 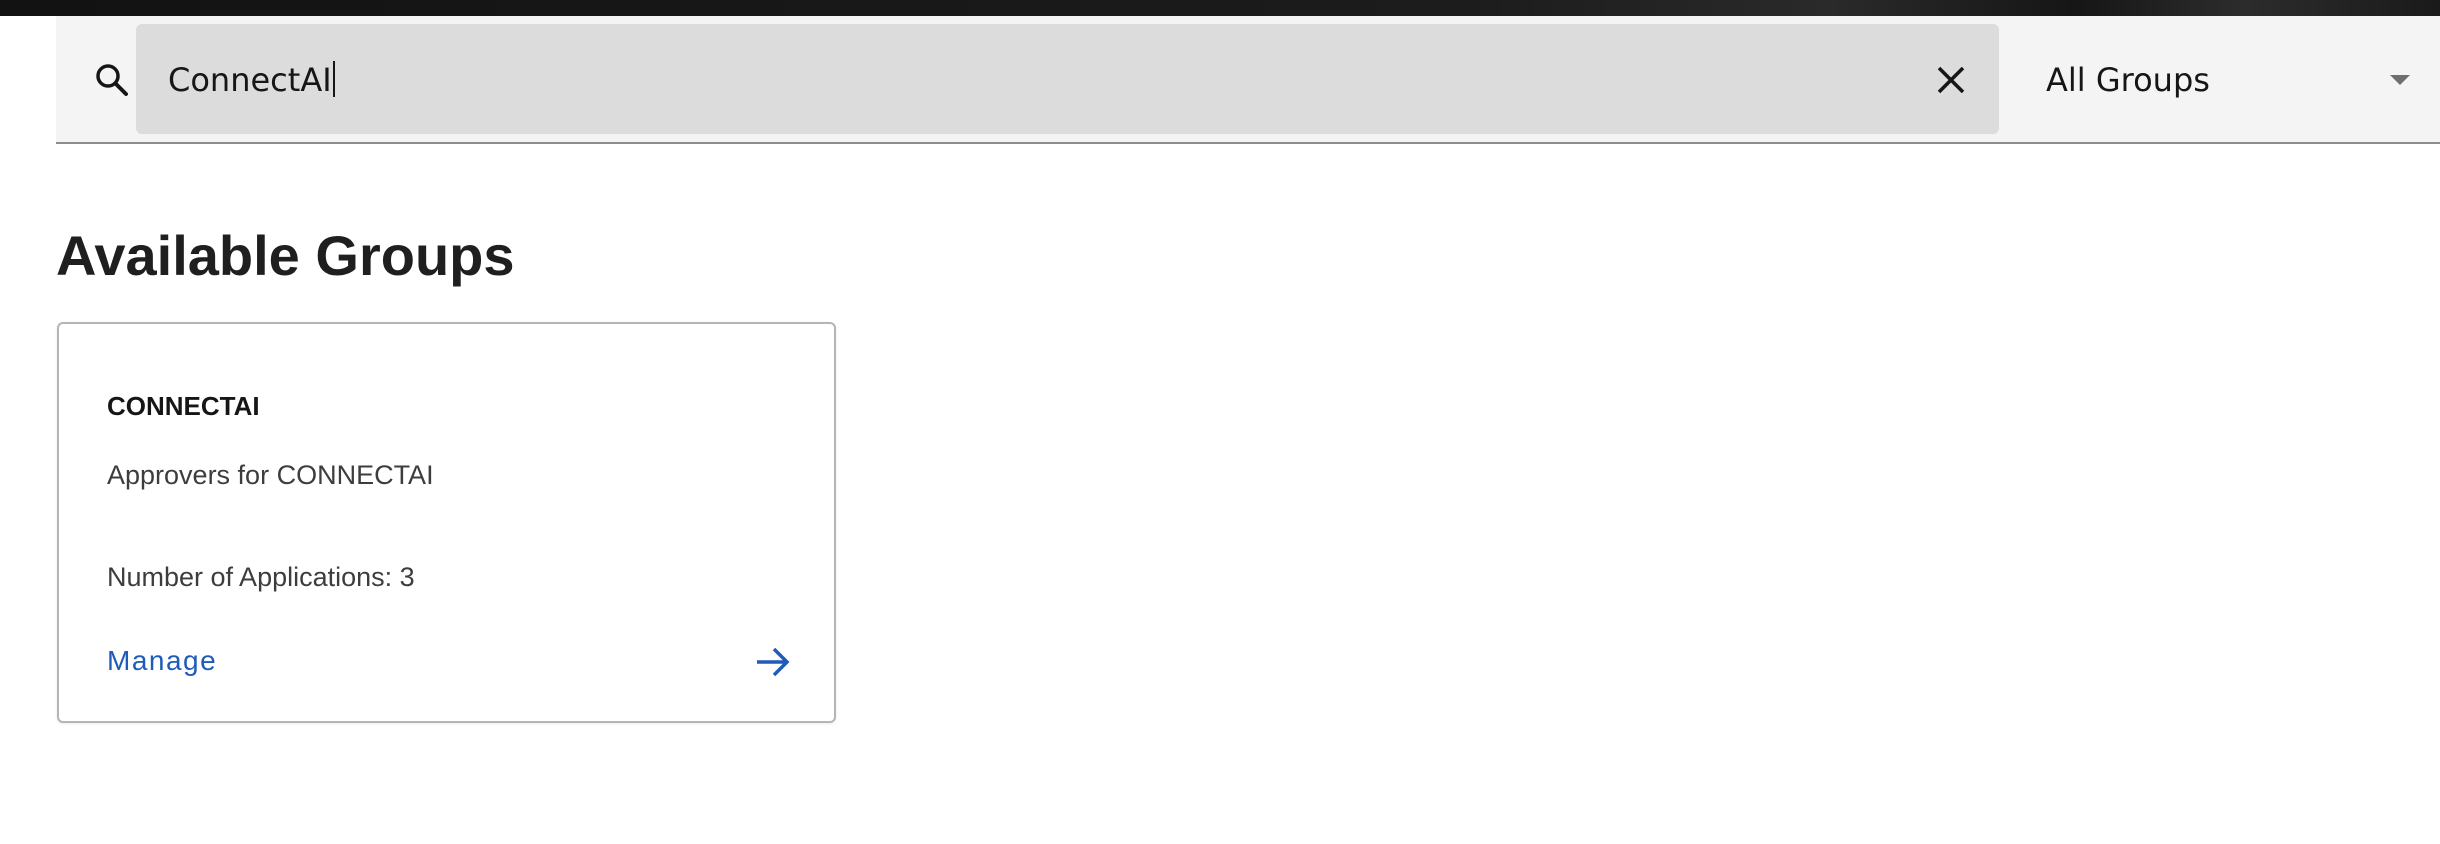 What do you see at coordinates (1951, 80) in the screenshot?
I see `close-icon` at bounding box center [1951, 80].